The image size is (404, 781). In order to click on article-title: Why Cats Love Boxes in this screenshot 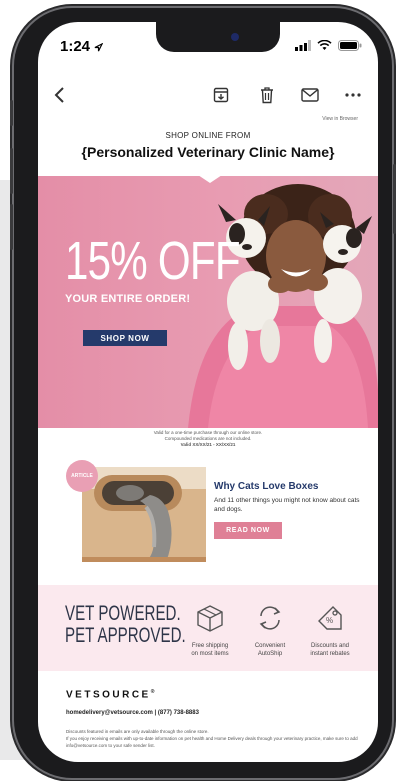, I will do `click(266, 486)`.